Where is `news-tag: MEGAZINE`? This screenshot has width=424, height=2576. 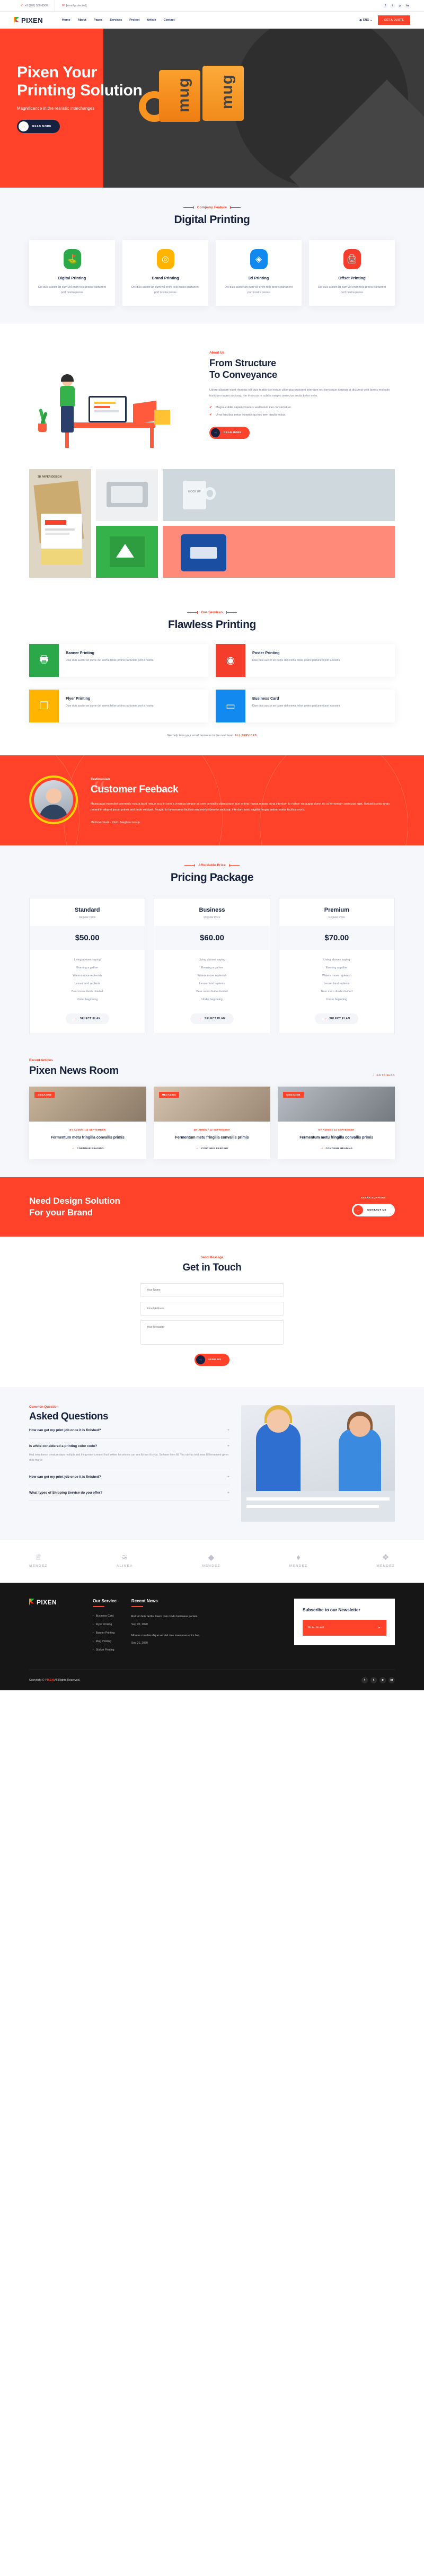 news-tag: MEGAZINE is located at coordinates (169, 1095).